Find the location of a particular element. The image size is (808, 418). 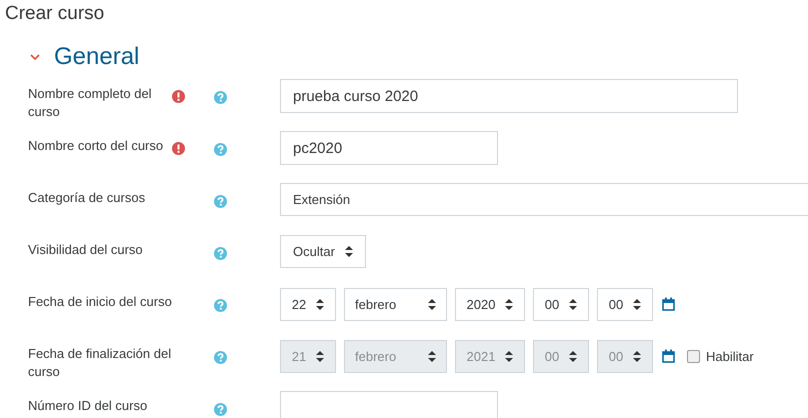

date-select: febrero is located at coordinates (395, 304).